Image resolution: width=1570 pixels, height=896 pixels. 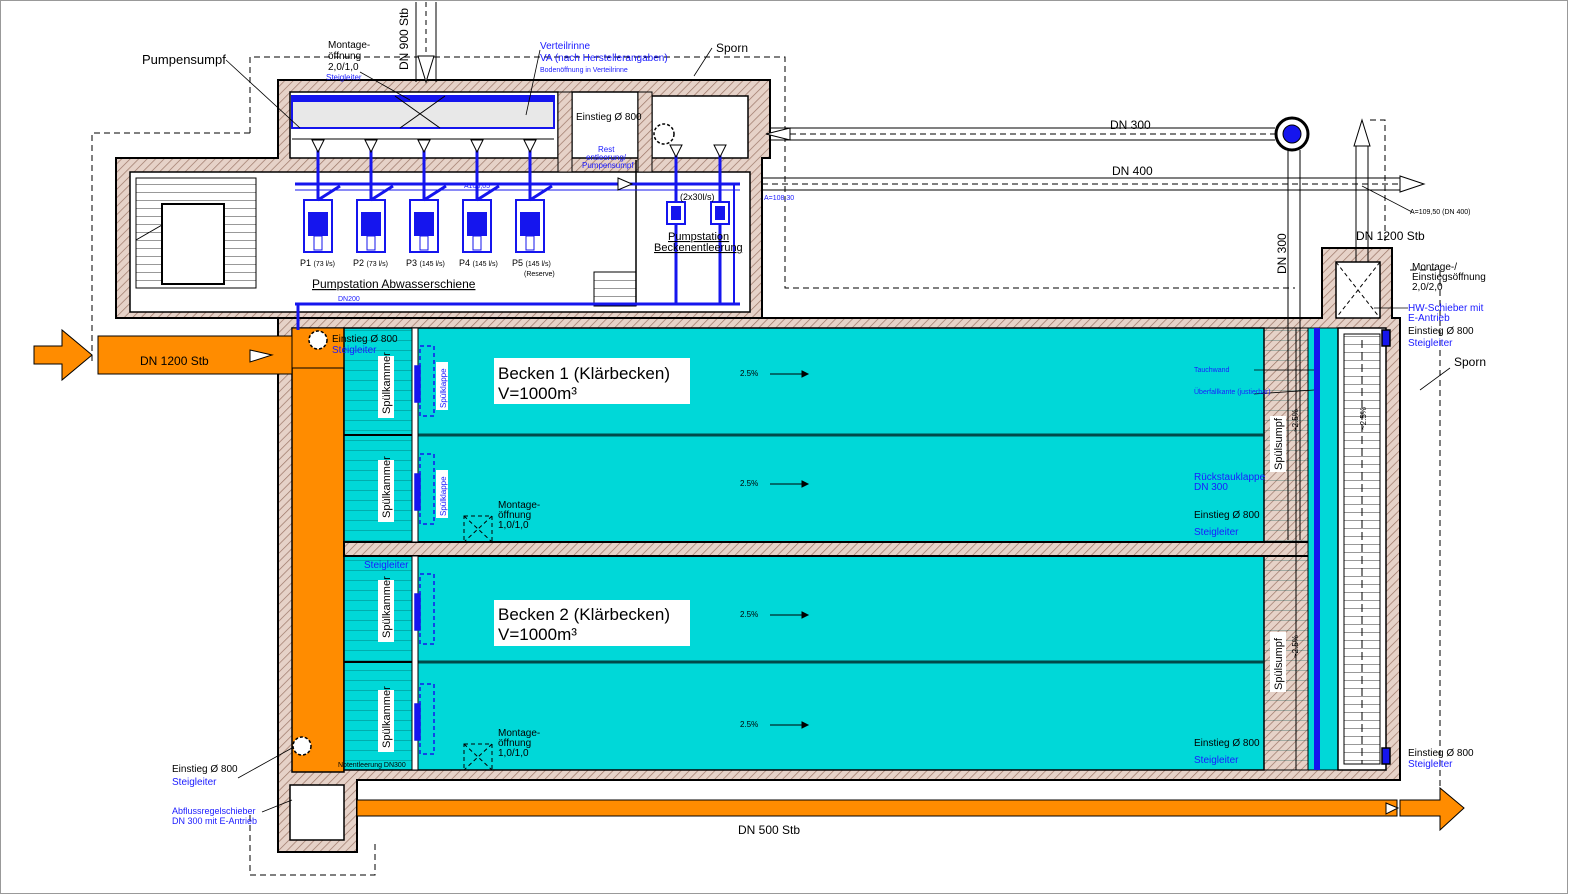 What do you see at coordinates (477, 186) in the screenshot?
I see `label-a106: A106,05` at bounding box center [477, 186].